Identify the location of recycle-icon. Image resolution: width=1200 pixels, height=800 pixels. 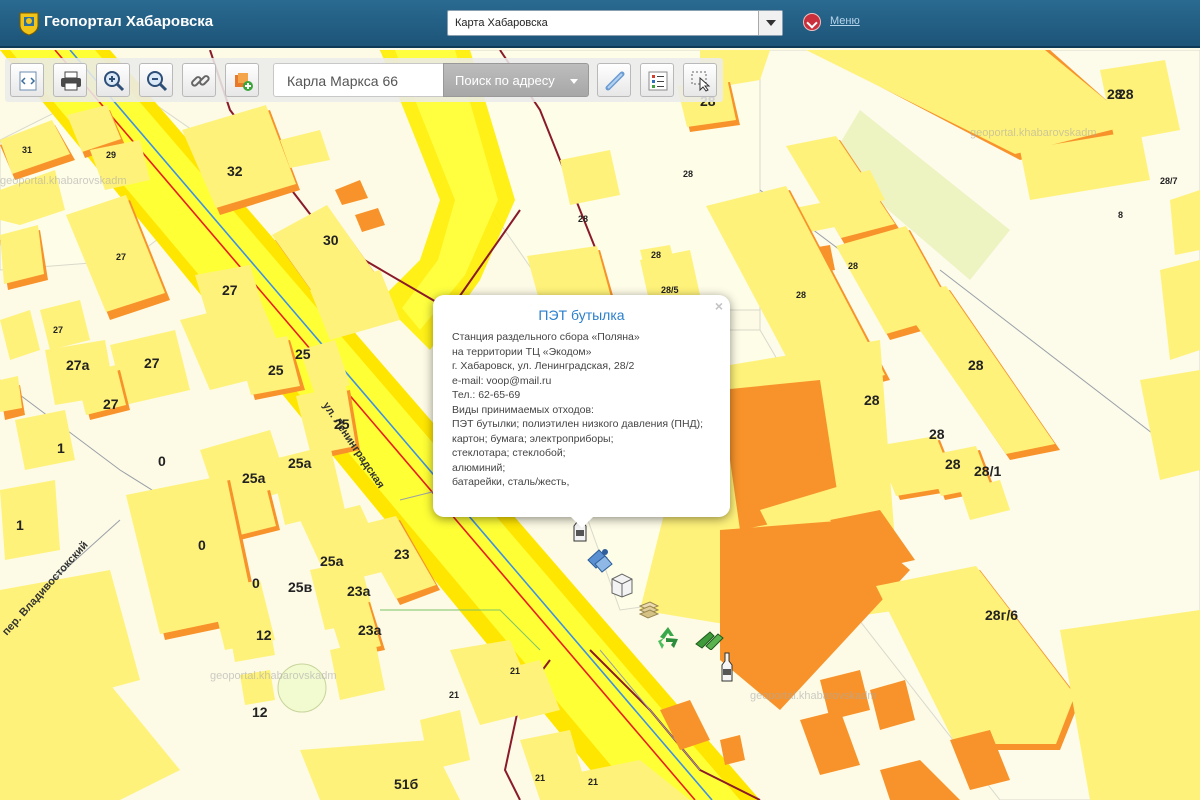
(668, 638).